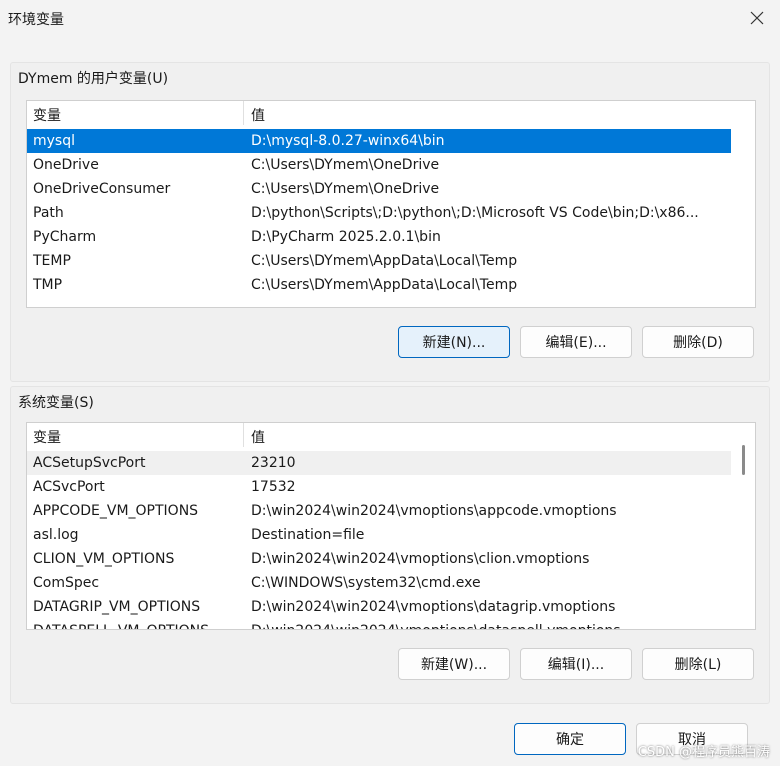  Describe the element at coordinates (93, 79) in the screenshot. I see `user-variables-label: DYmem 的用户变量(U)` at that location.